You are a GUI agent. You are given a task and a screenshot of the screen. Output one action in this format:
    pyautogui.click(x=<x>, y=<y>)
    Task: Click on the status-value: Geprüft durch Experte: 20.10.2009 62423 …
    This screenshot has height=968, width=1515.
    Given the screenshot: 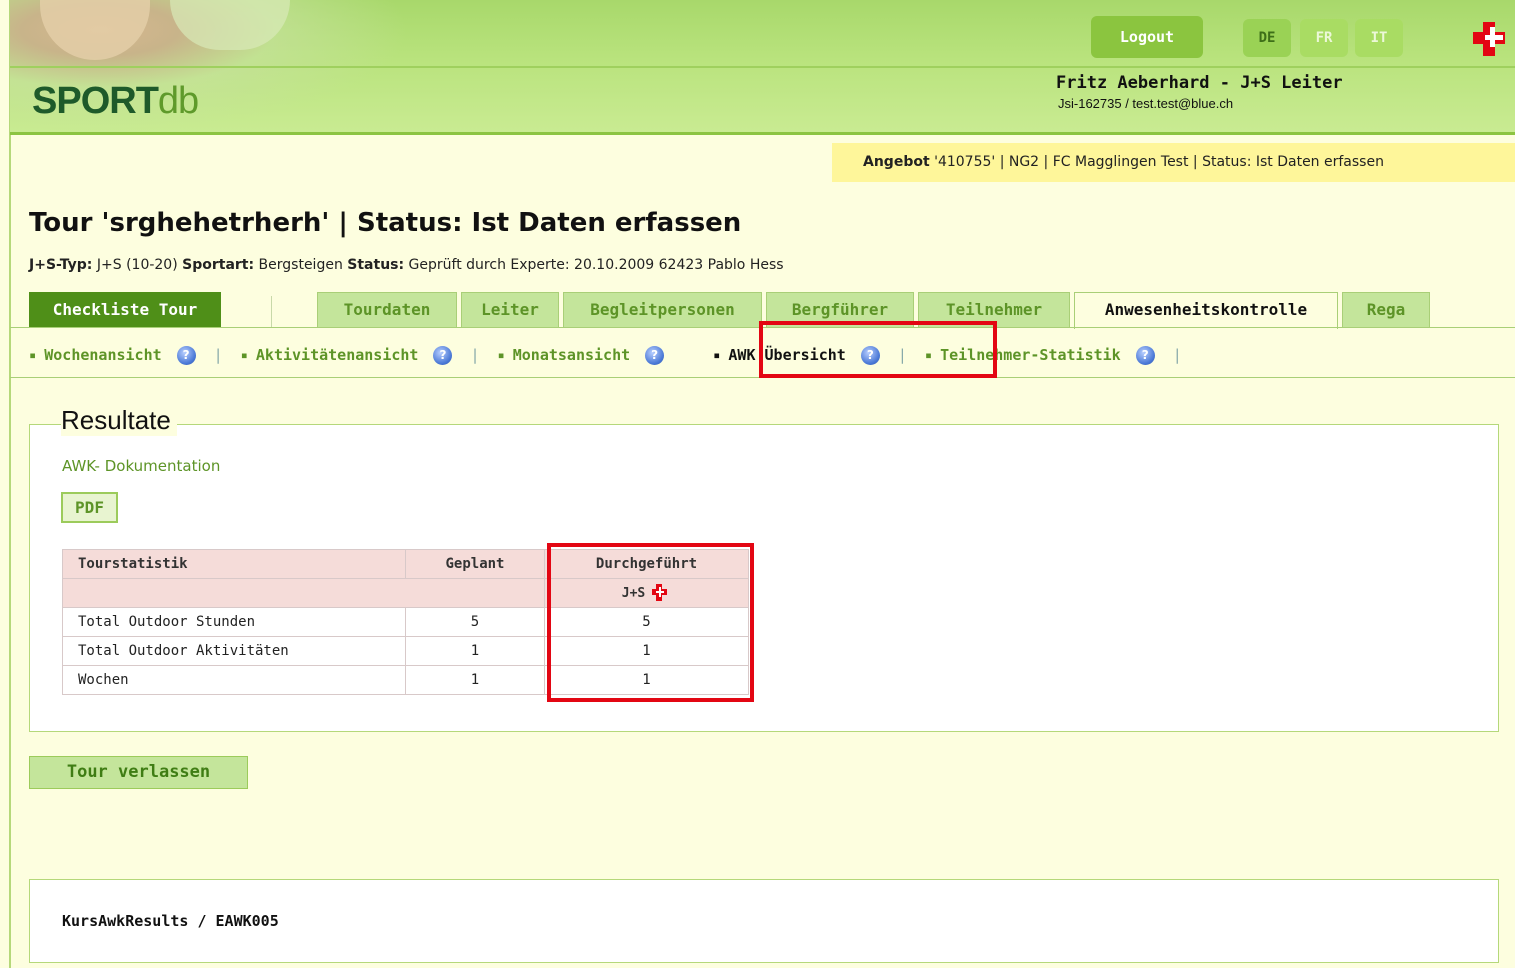 What is the action you would take?
    pyautogui.click(x=594, y=265)
    